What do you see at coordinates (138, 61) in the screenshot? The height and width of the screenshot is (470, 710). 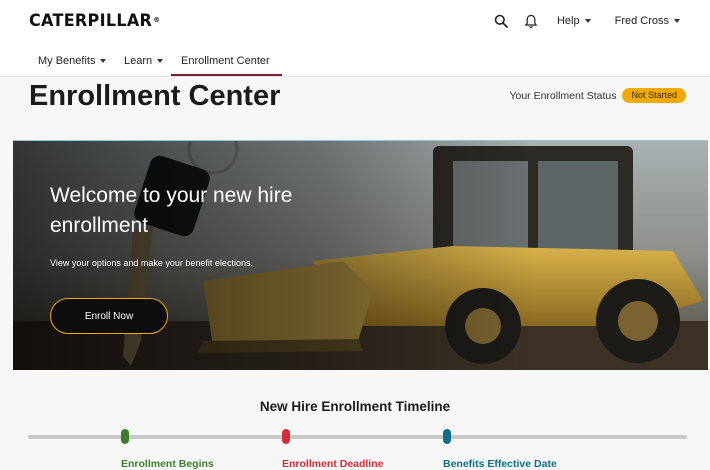 I see `nav-label: Learn` at bounding box center [138, 61].